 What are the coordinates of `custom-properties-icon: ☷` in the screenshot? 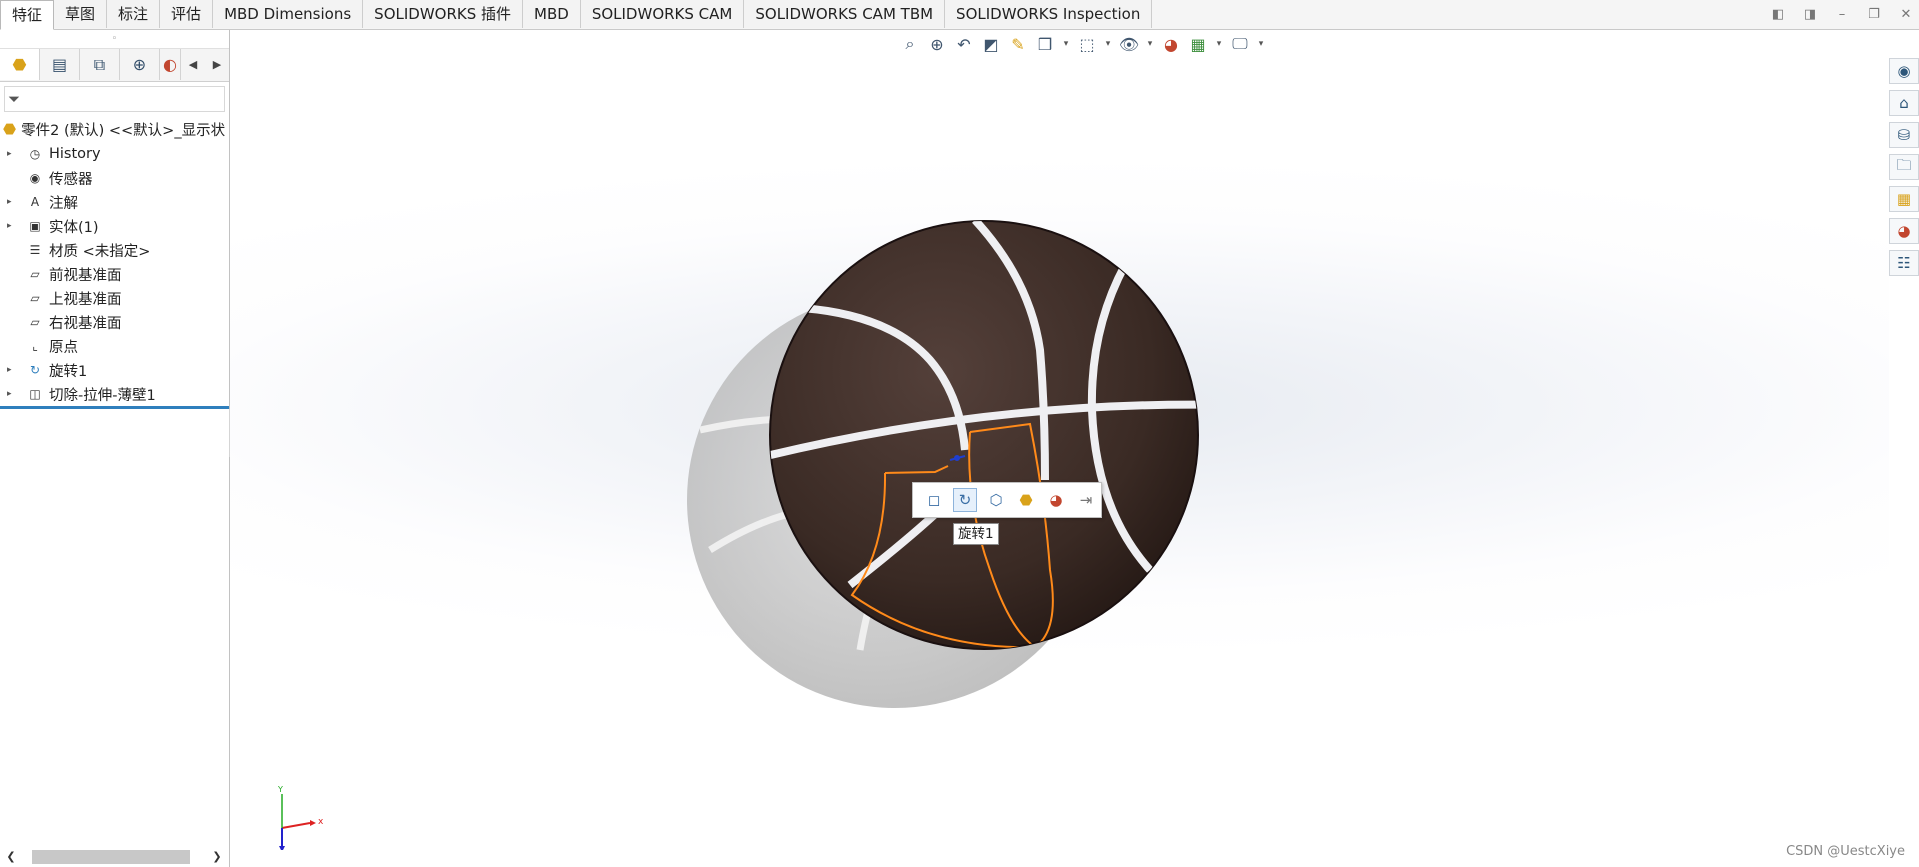 It's located at (1904, 263).